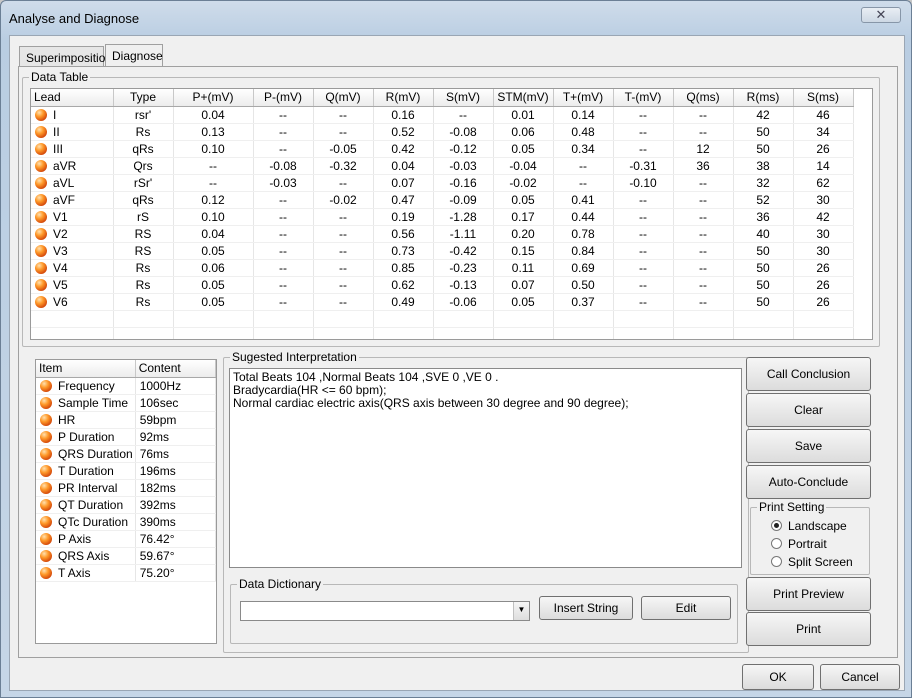 The image size is (912, 698). Describe the element at coordinates (812, 562) in the screenshot. I see `radio-split-screen: Split Screen` at that location.